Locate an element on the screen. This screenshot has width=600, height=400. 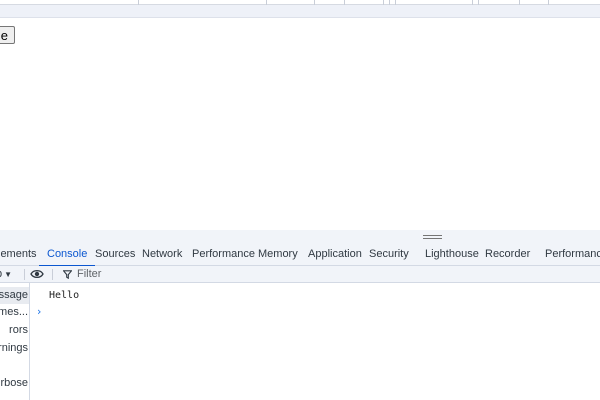
tab-recorder: Recorder is located at coordinates (507, 255).